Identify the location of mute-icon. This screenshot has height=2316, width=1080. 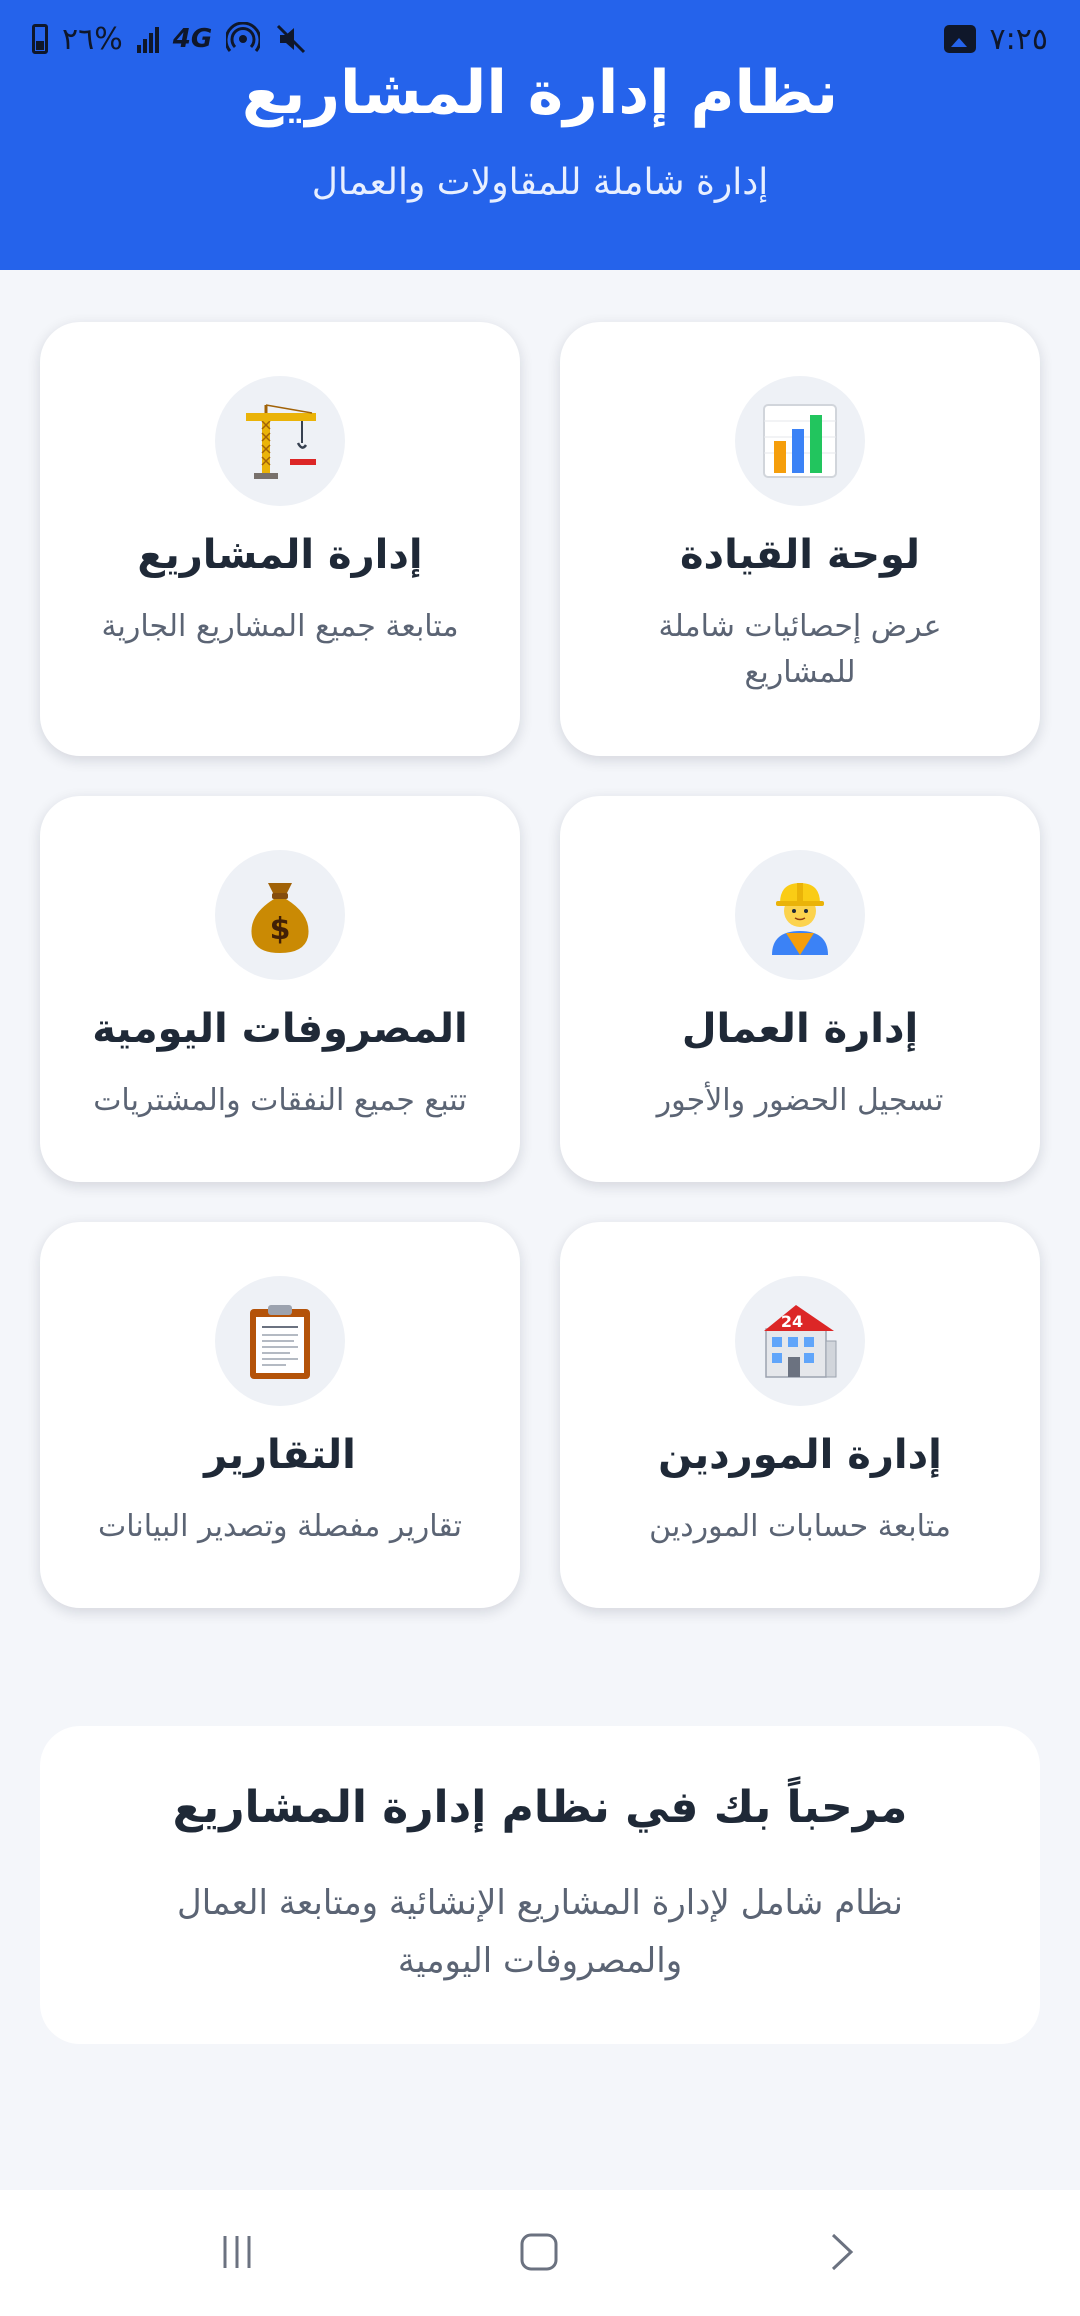
(291, 39).